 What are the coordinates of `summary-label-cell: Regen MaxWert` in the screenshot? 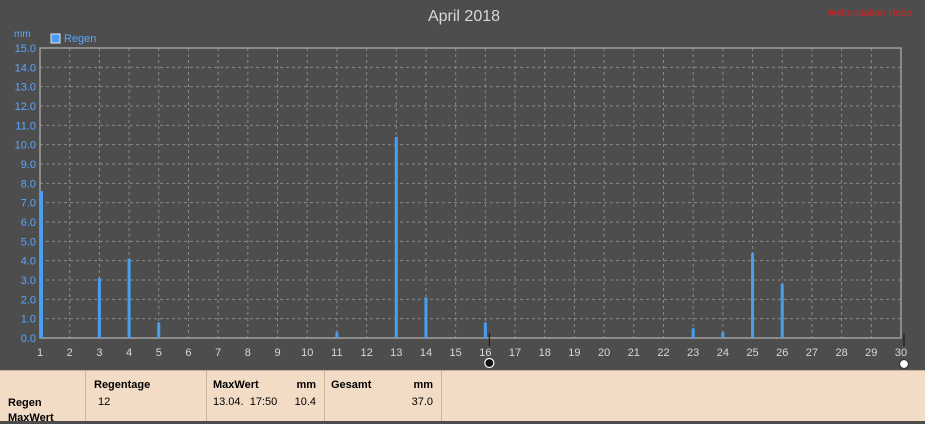 It's located at (43, 397).